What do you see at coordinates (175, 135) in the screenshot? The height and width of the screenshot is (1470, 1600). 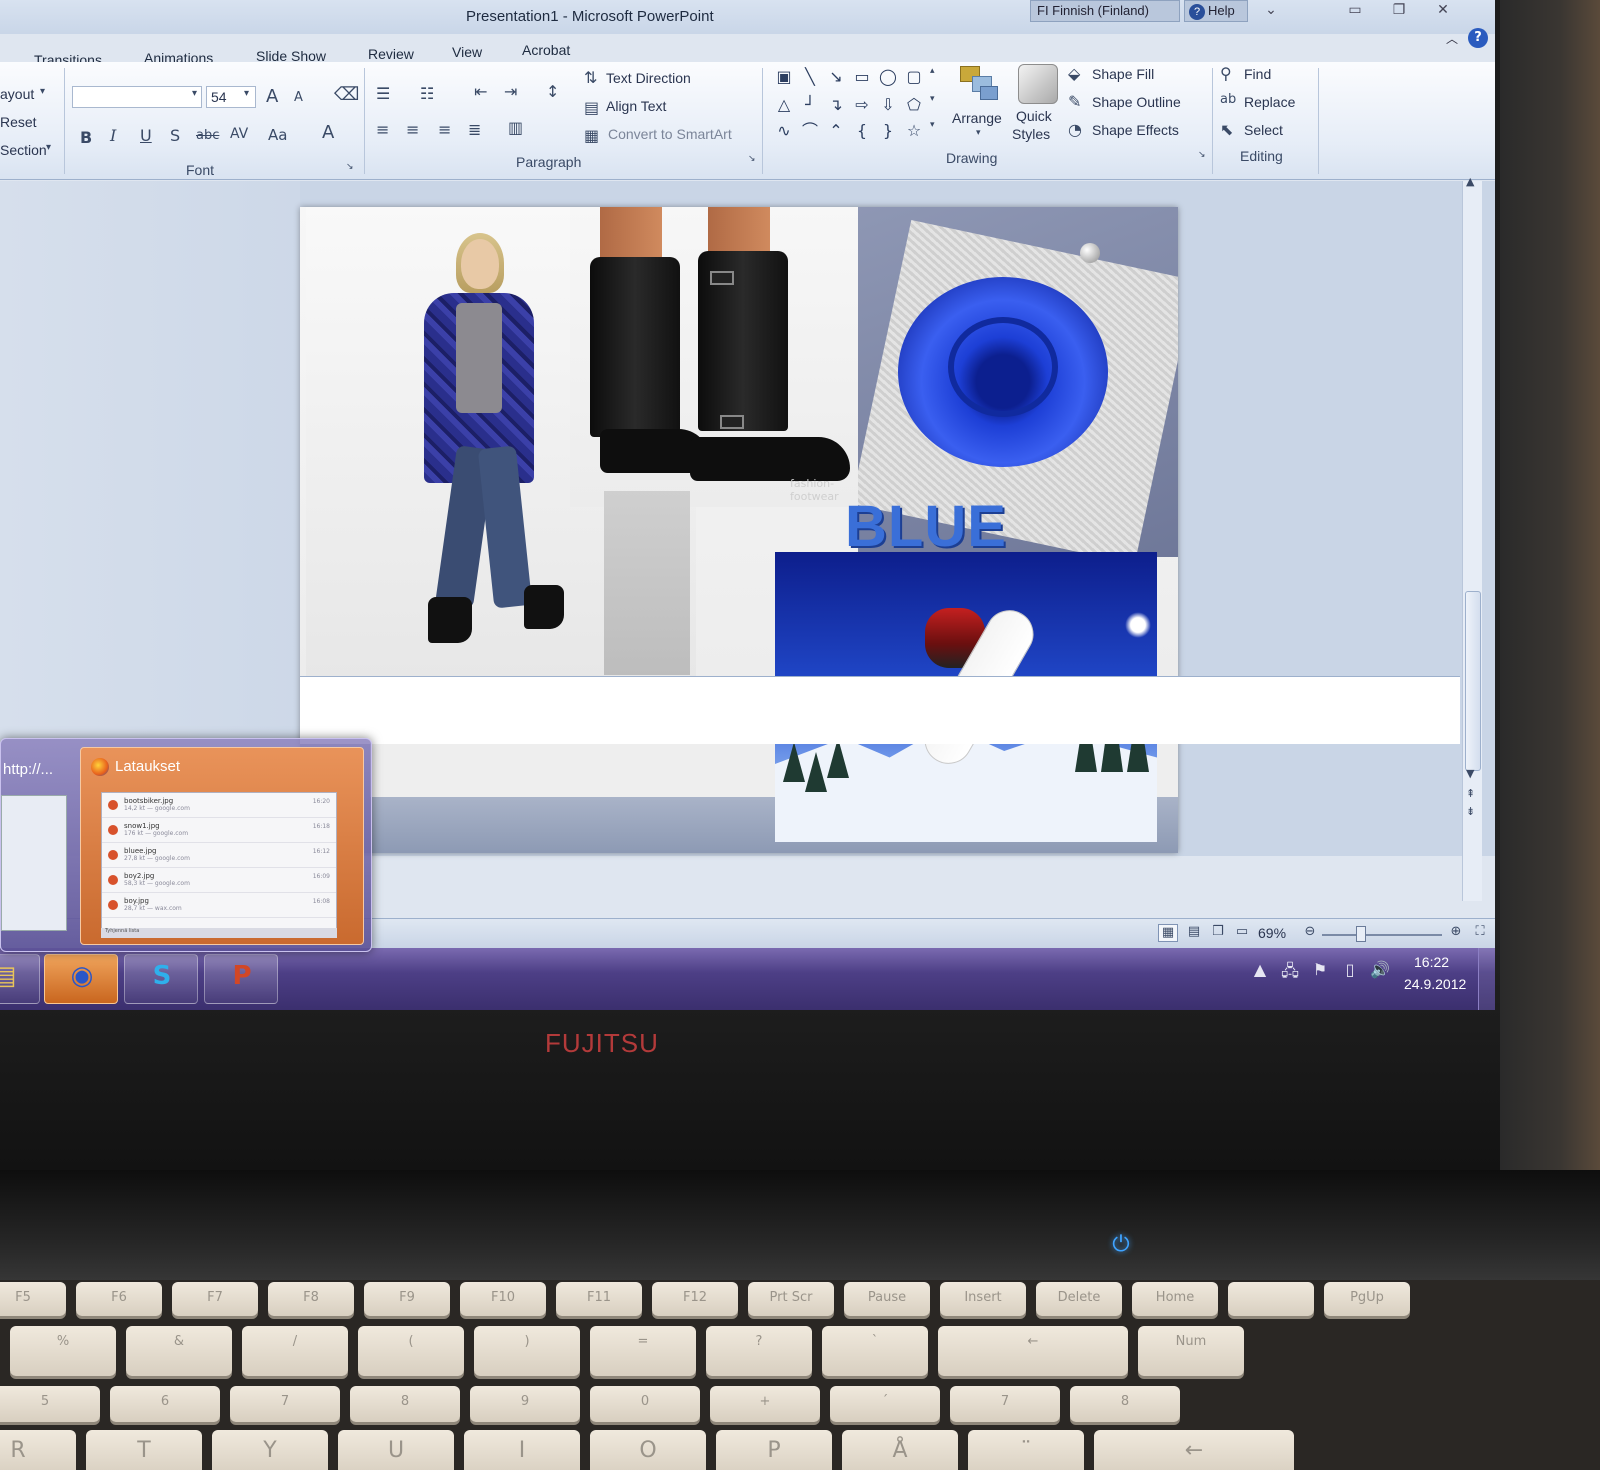 I see `text-shadow-button: S` at bounding box center [175, 135].